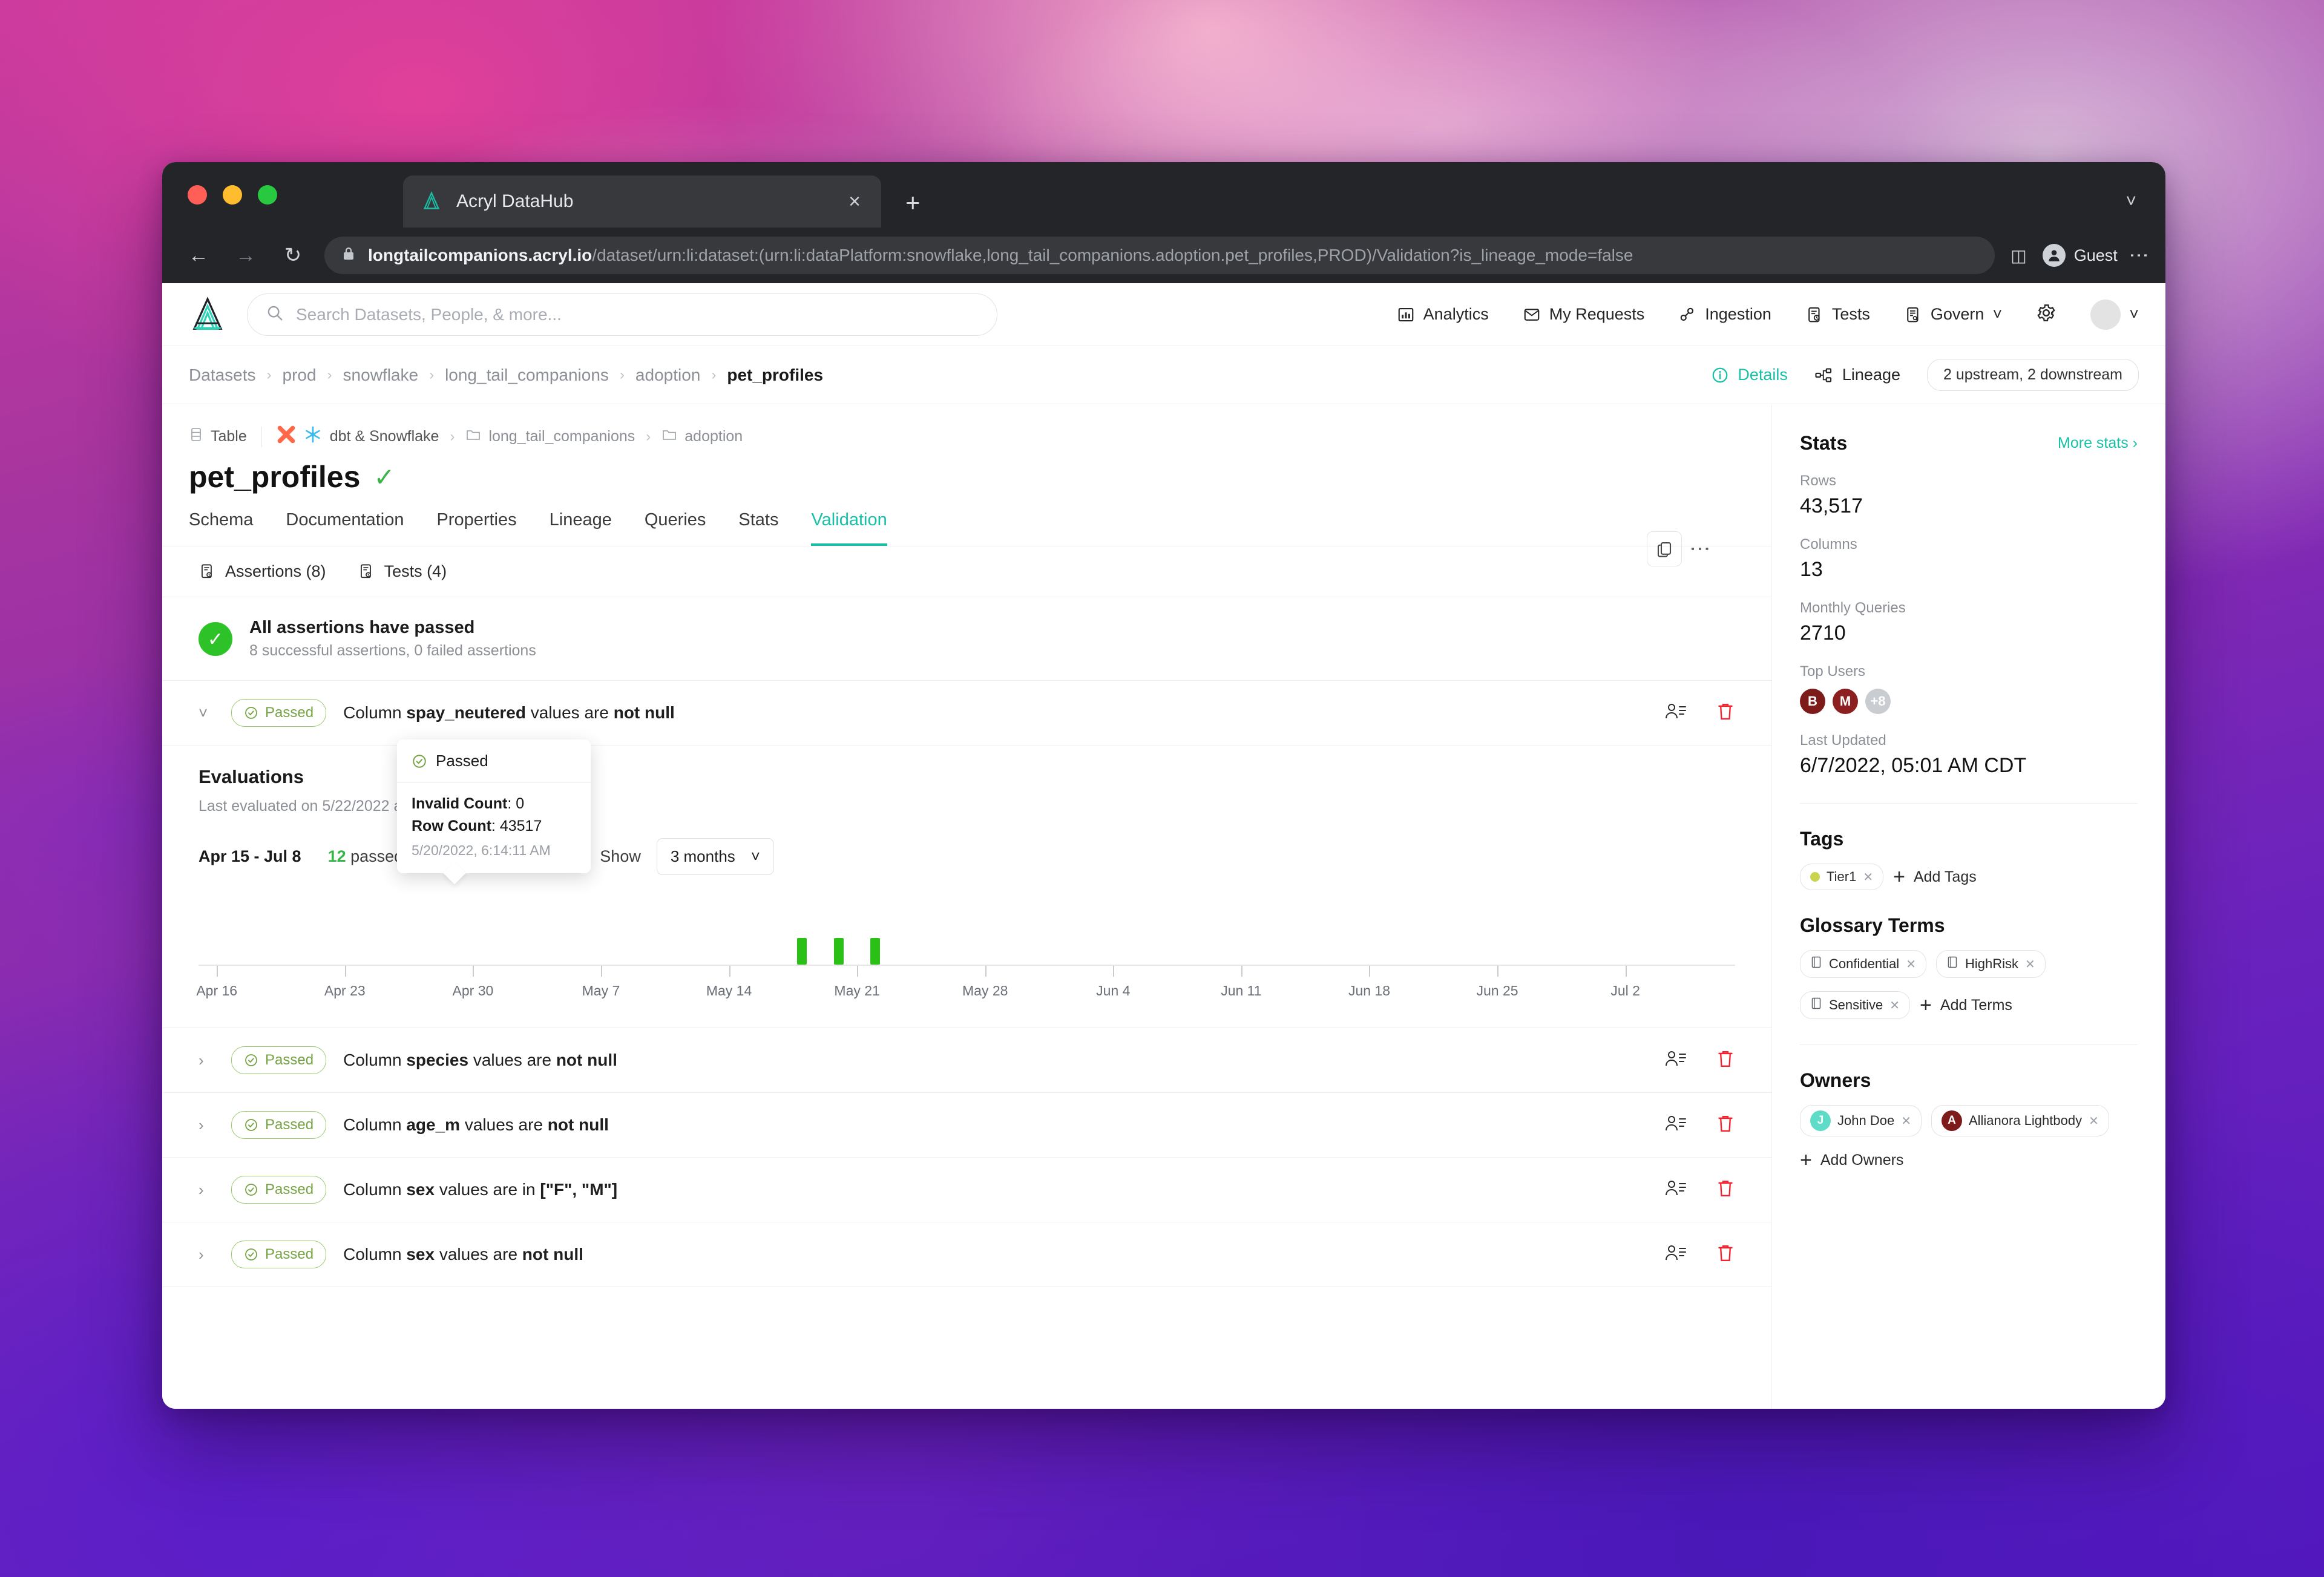  Describe the element at coordinates (222, 375) in the screenshot. I see `breadcrumb-item-datasets: Datasets` at that location.